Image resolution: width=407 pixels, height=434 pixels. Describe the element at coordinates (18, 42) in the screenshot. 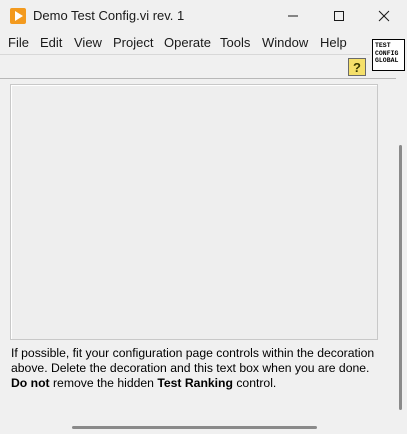

I see `menu-file: File` at that location.